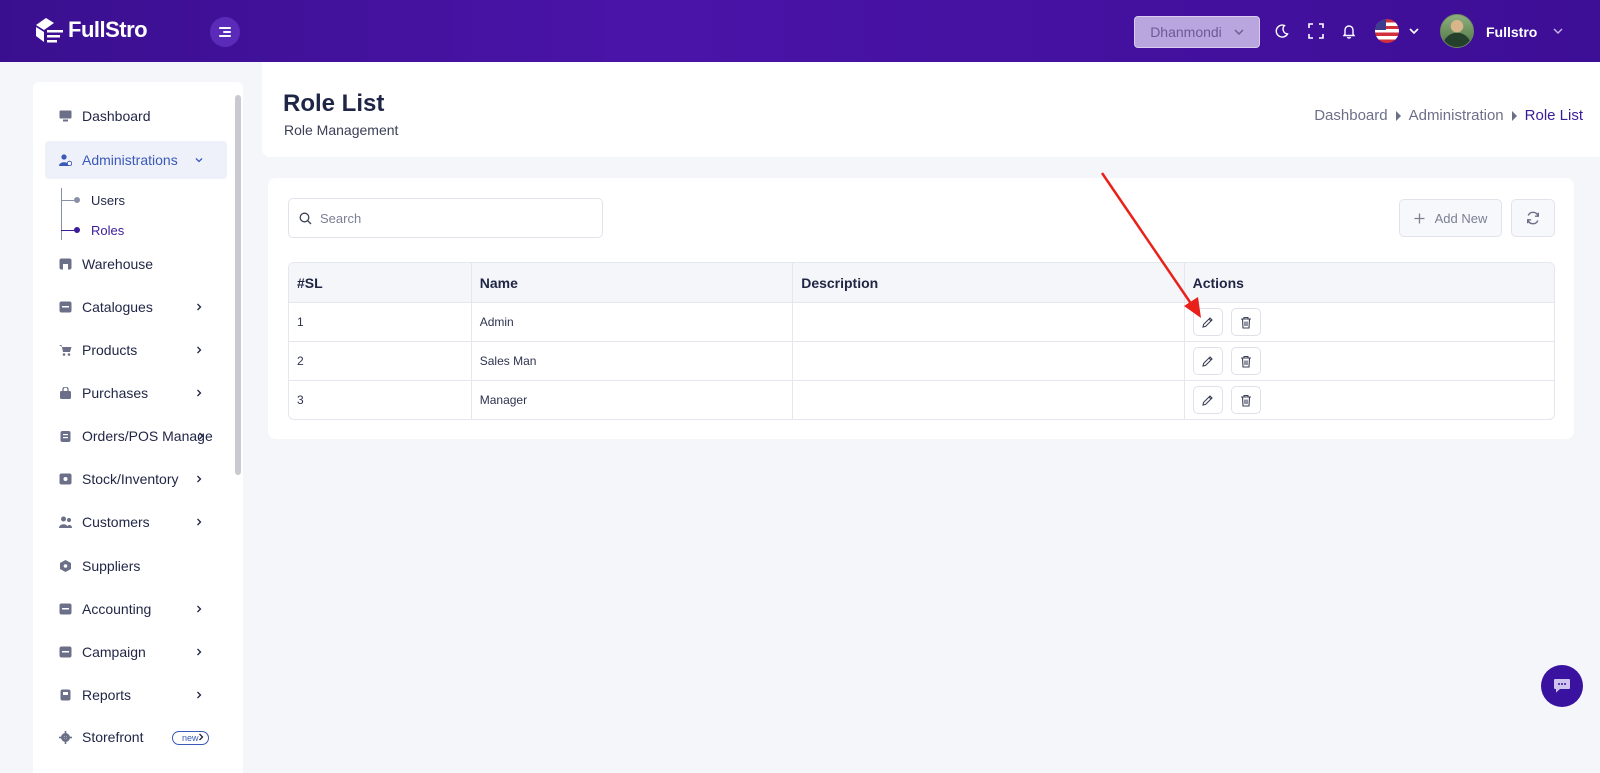  I want to click on sidebar-item-label: Storefront, so click(113, 737).